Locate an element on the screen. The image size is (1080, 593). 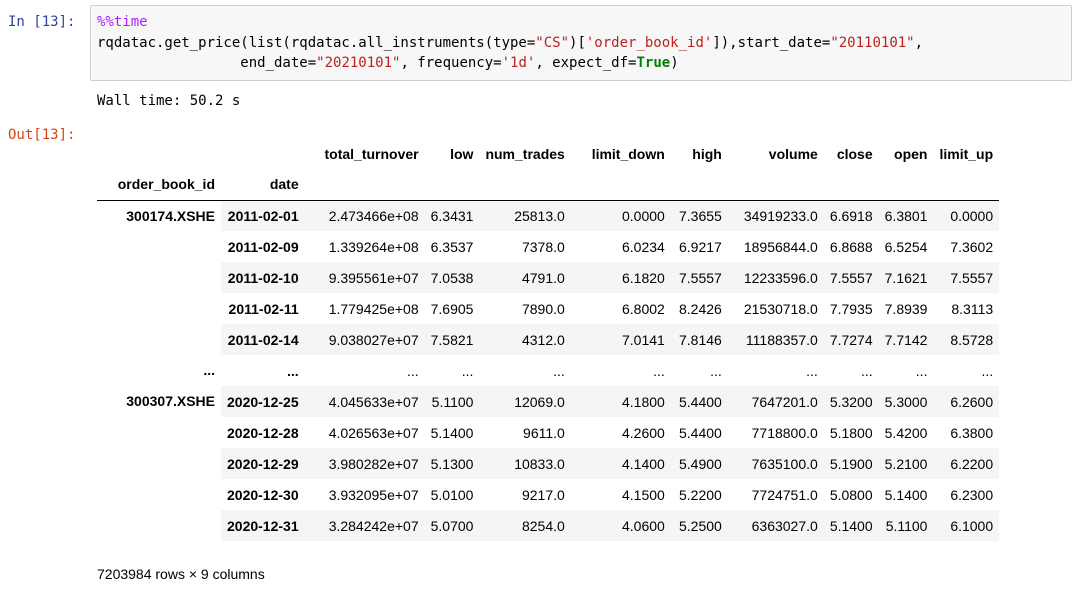
table-cell: 12069.0 is located at coordinates (525, 401).